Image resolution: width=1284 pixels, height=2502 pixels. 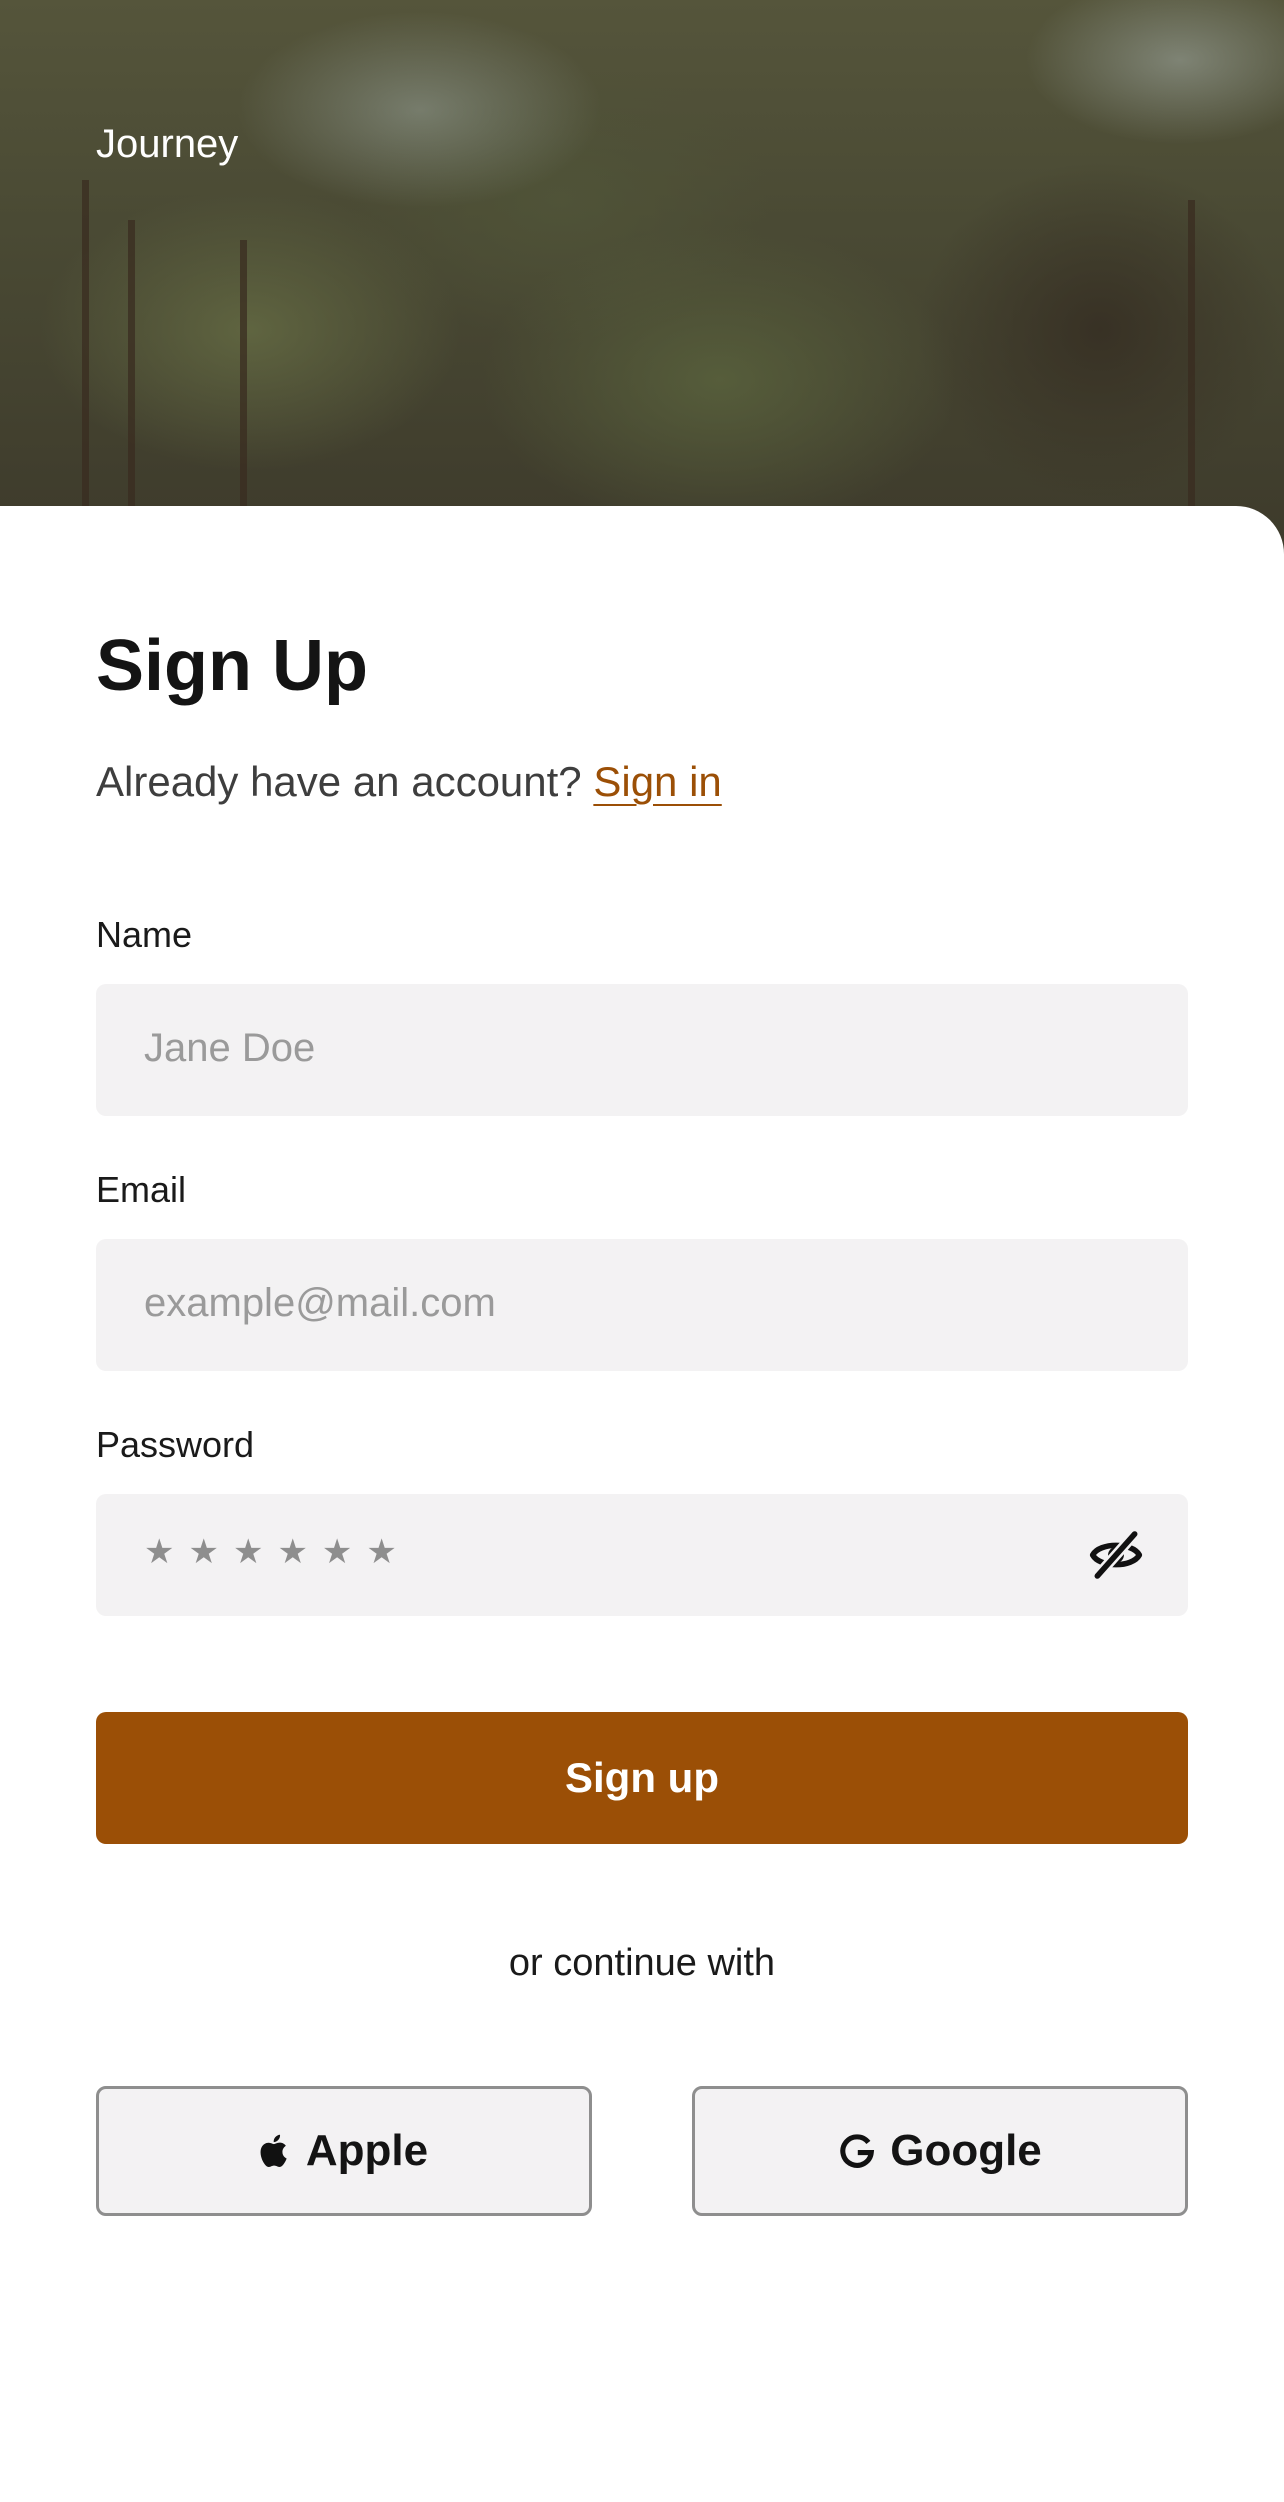 I want to click on sign-up-button: Sign up, so click(x=642, y=1778).